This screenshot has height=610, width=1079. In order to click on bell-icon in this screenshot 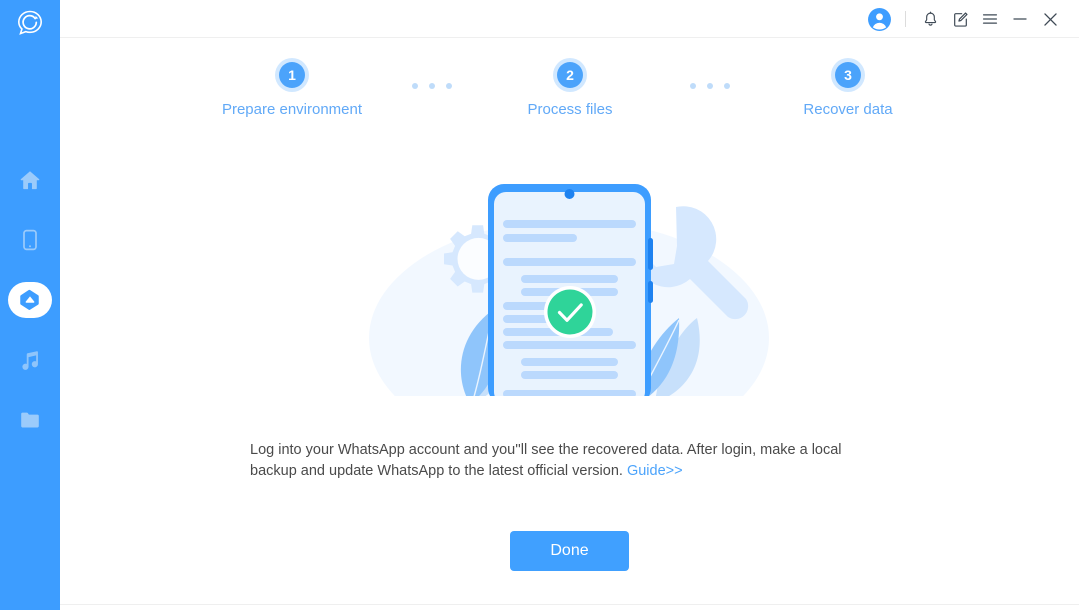, I will do `click(930, 18)`.